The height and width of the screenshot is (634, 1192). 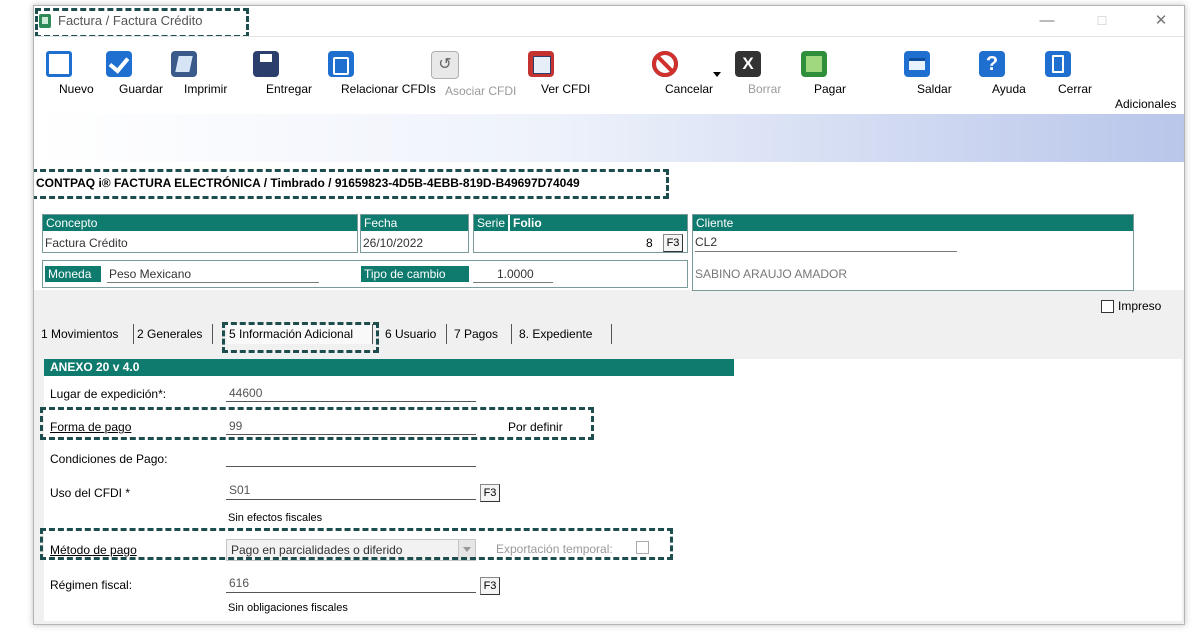 I want to click on ver-cfdi-button: Ver CFDI, so click(x=559, y=73).